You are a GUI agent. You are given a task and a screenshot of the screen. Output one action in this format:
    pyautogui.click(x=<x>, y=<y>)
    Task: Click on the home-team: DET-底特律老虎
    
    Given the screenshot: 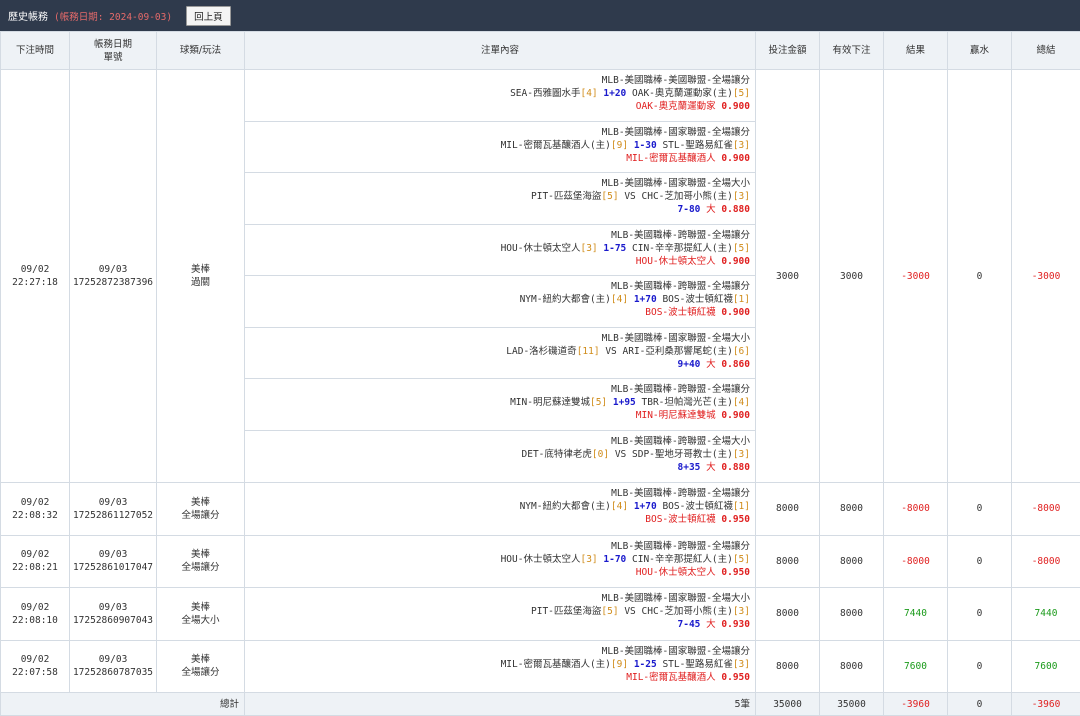 What is the action you would take?
    pyautogui.click(x=557, y=454)
    